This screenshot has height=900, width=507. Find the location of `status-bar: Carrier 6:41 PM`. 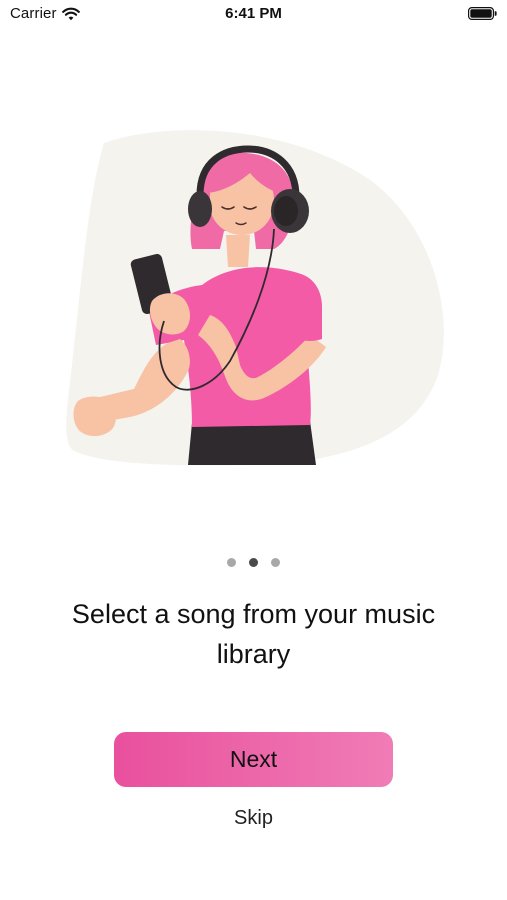

status-bar: Carrier 6:41 PM is located at coordinates (253, 15).